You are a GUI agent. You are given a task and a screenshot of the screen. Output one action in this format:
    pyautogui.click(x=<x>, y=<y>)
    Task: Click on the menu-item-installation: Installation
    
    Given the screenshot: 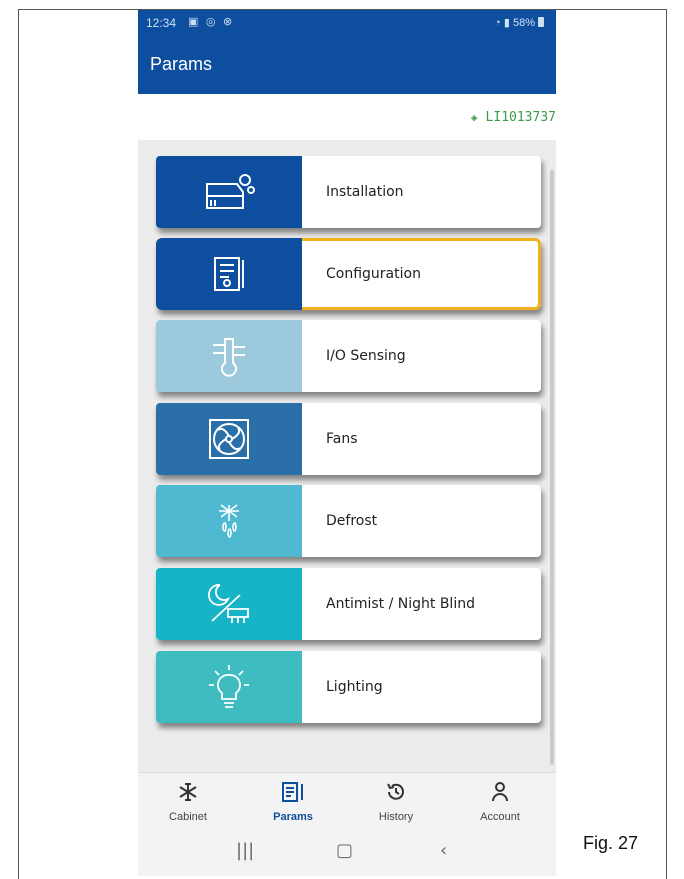 What is the action you would take?
    pyautogui.click(x=348, y=192)
    